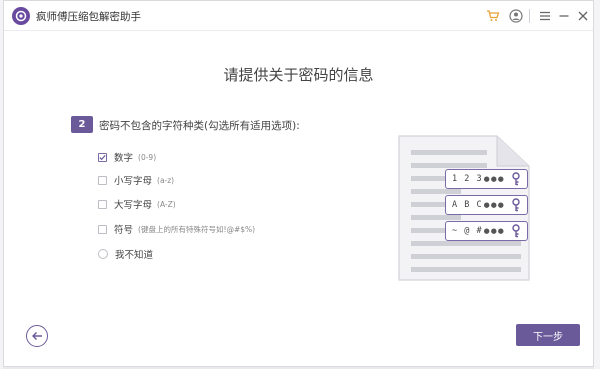 The width and height of the screenshot is (600, 369). What do you see at coordinates (134, 255) in the screenshot?
I see `option-label: 我不知道` at bounding box center [134, 255].